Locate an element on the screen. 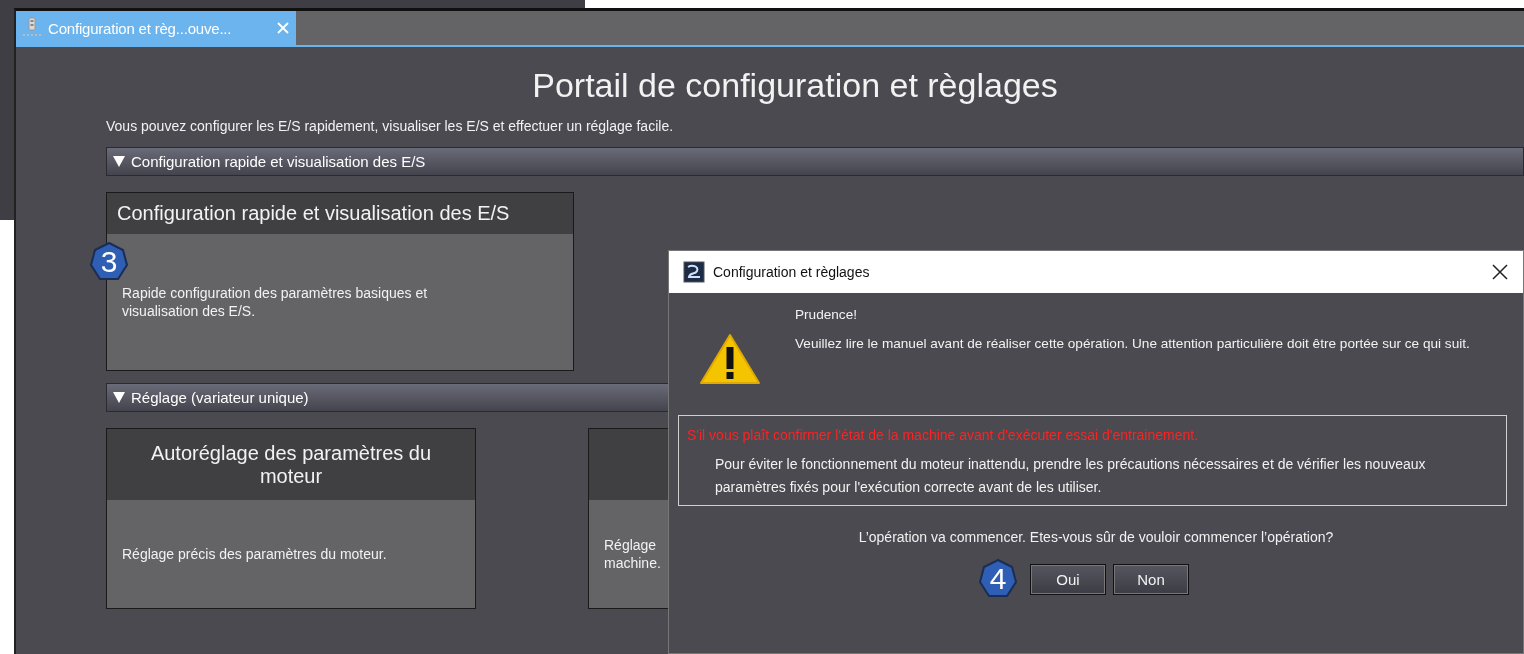  notice-text: Pour éviter le fonctionnement du moteur inattendu, prendre les précautions nécessaires et de vérifier les nouveaux paramètres fixés pour l'exécution correcte avant de les utiliser. is located at coordinates (1070, 476).